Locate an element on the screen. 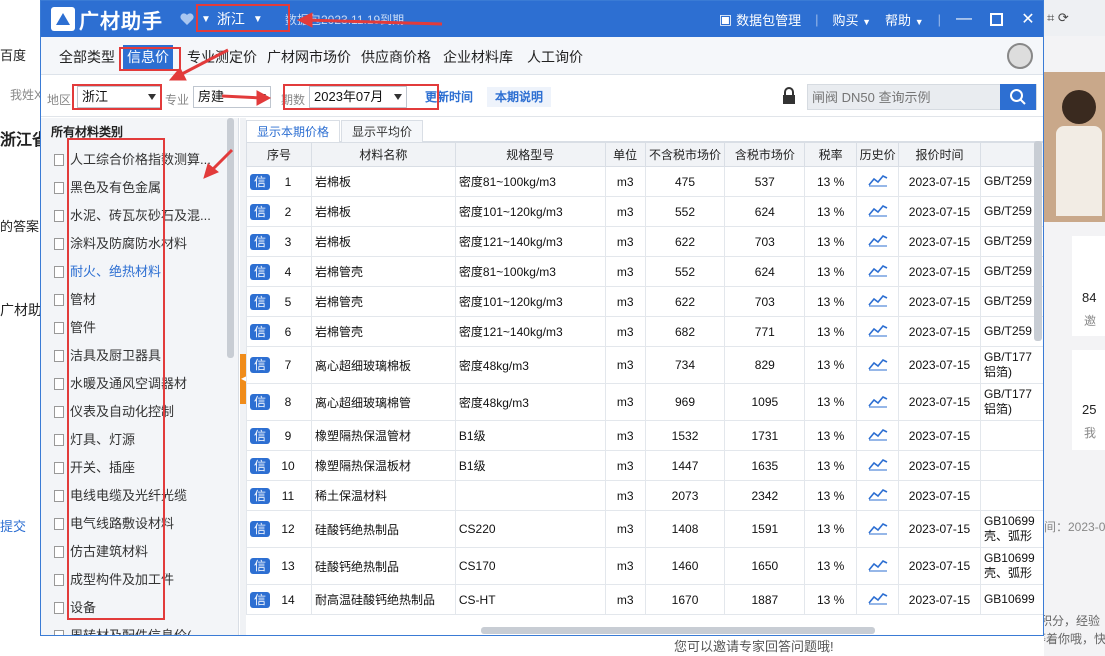 Image resolution: width=1105 pixels, height=656 pixels. column-header: 单位 is located at coordinates (625, 154).